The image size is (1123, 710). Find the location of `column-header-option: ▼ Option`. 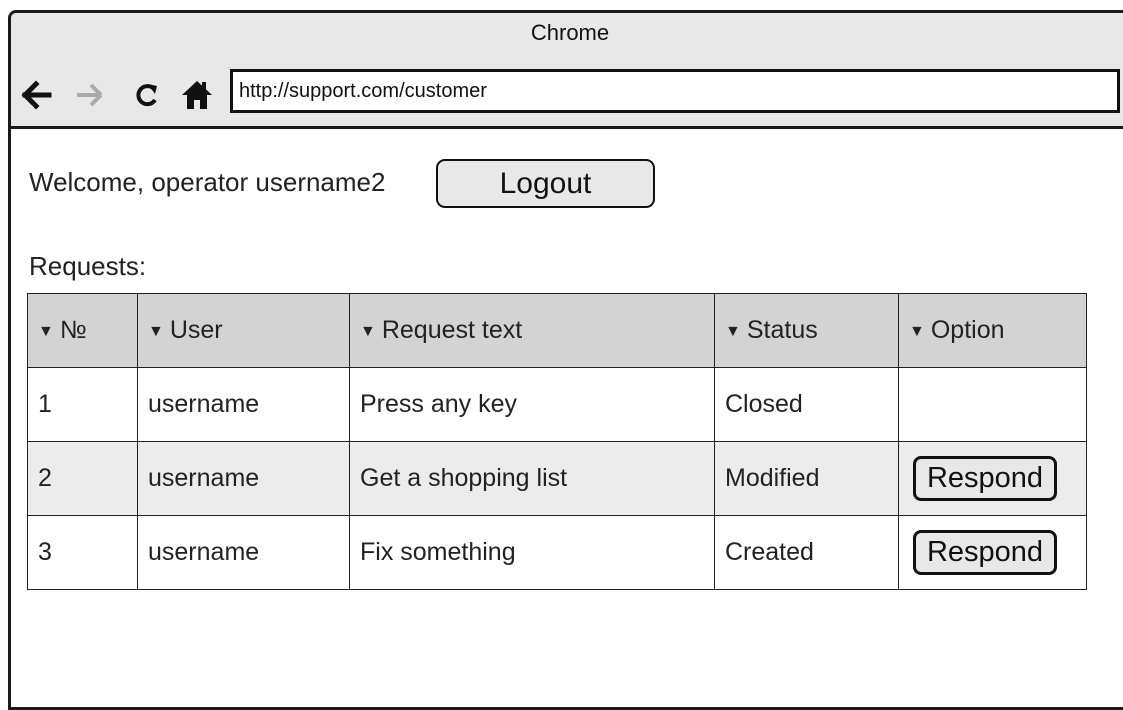

column-header-option: ▼ Option is located at coordinates (992, 330).